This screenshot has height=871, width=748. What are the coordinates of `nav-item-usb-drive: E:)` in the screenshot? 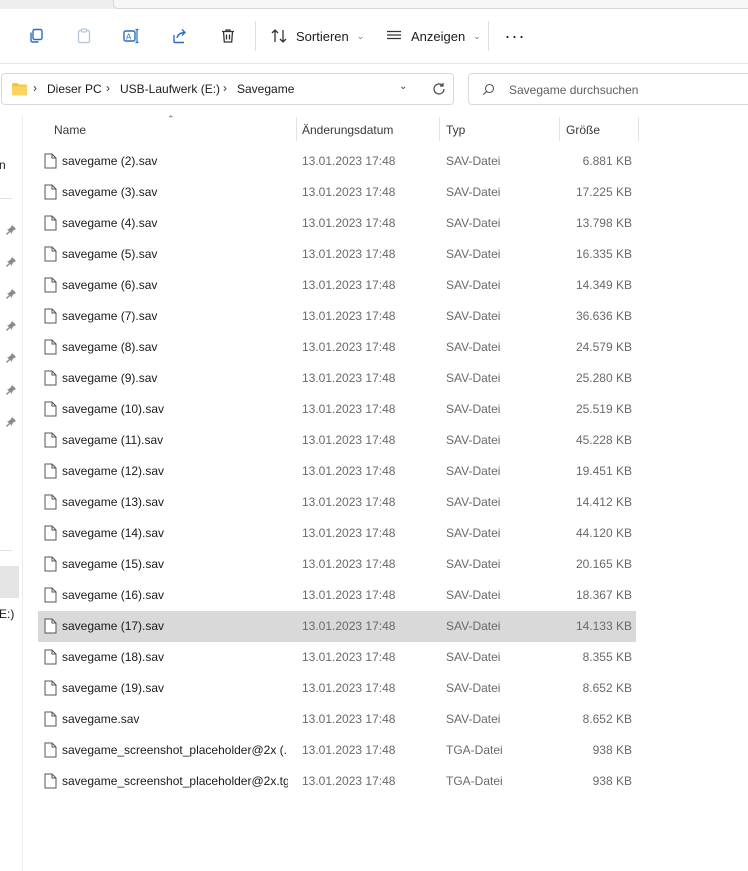 It's located at (7, 614).